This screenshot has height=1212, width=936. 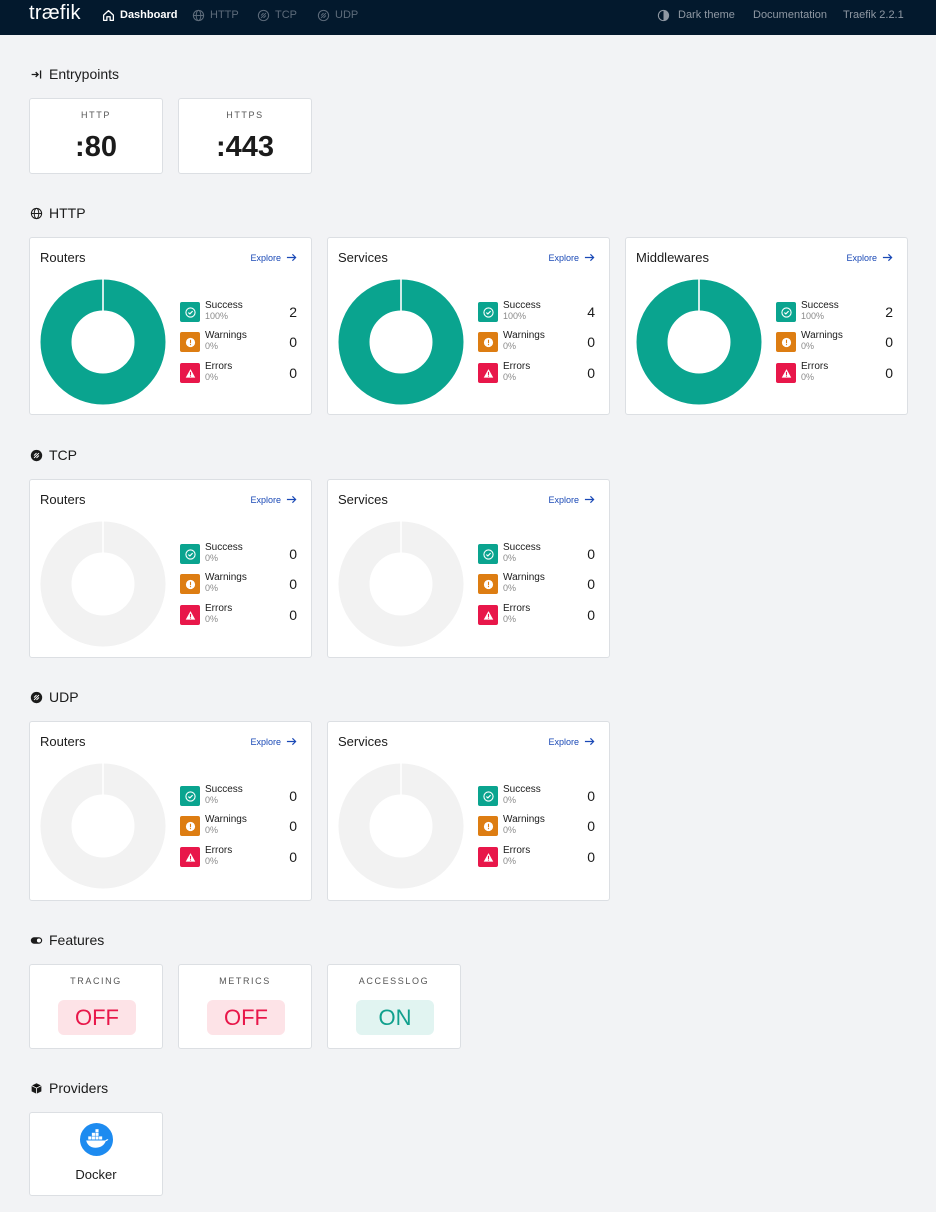 What do you see at coordinates (67, 213) in the screenshot?
I see `http-title: HTTP` at bounding box center [67, 213].